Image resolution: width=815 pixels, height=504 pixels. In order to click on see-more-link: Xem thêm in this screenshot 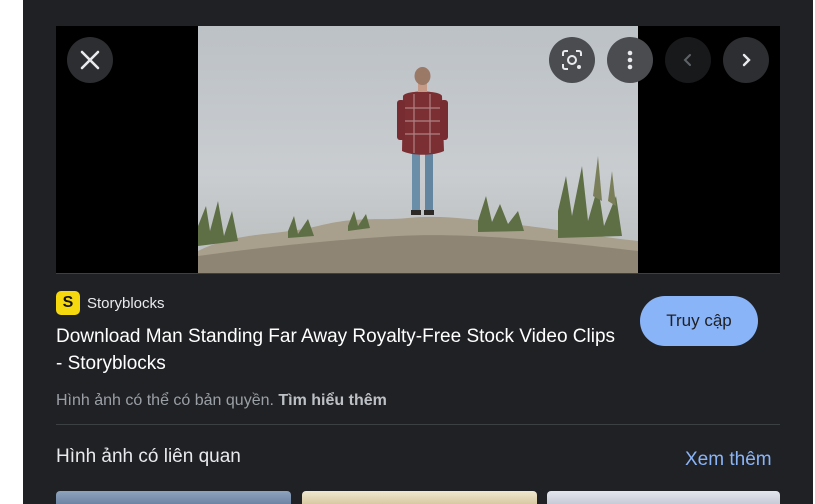, I will do `click(728, 460)`.